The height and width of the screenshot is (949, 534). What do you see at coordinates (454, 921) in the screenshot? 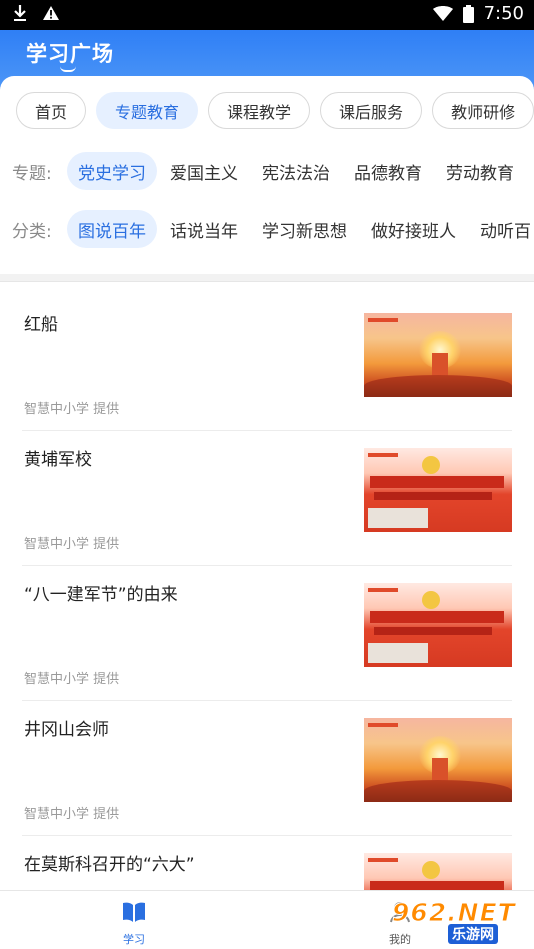
I see `site-watermark-logo: 962.NET 乐游网` at bounding box center [454, 921].